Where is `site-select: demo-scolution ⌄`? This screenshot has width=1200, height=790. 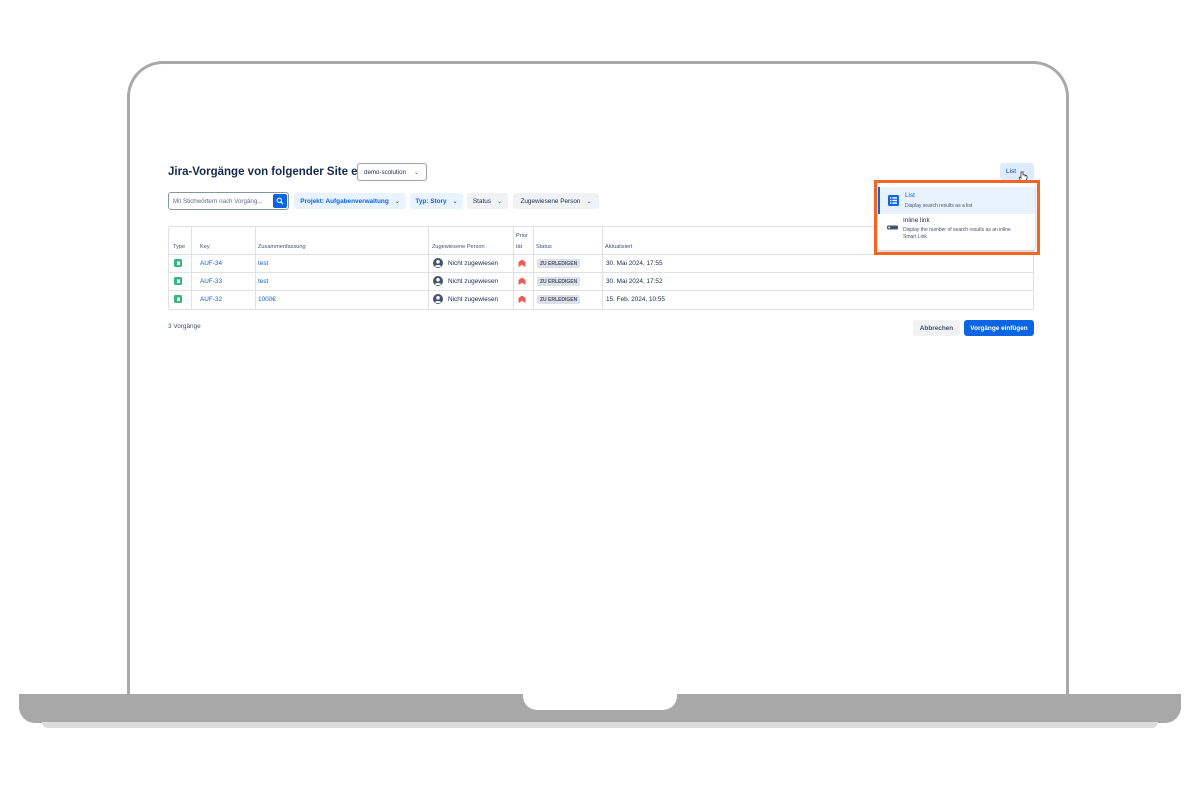
site-select: demo-scolution ⌄ is located at coordinates (392, 172).